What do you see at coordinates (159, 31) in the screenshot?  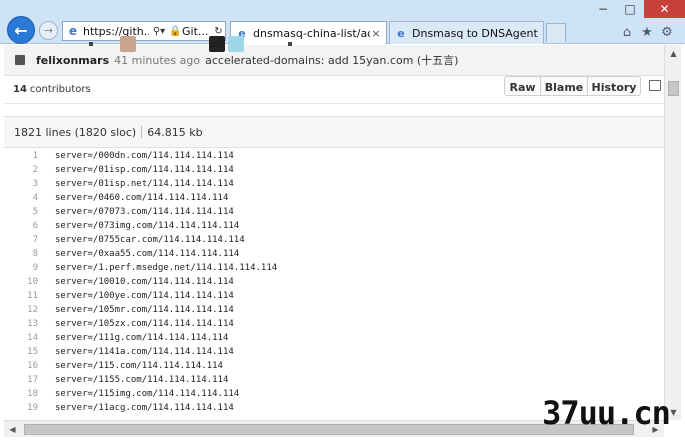 I see `search-dropdown-icon: ⚲▾` at bounding box center [159, 31].